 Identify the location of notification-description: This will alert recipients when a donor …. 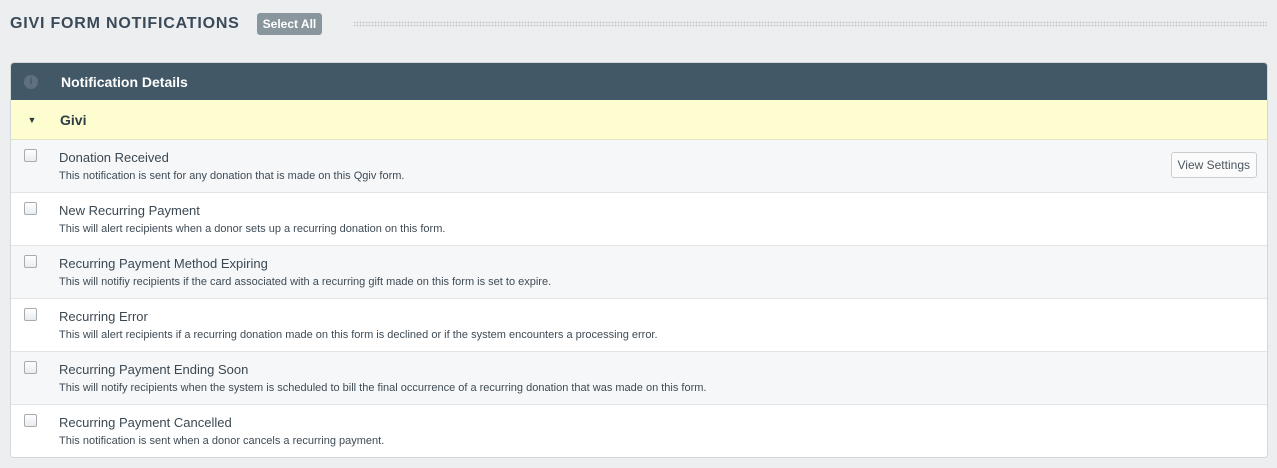
(252, 229).